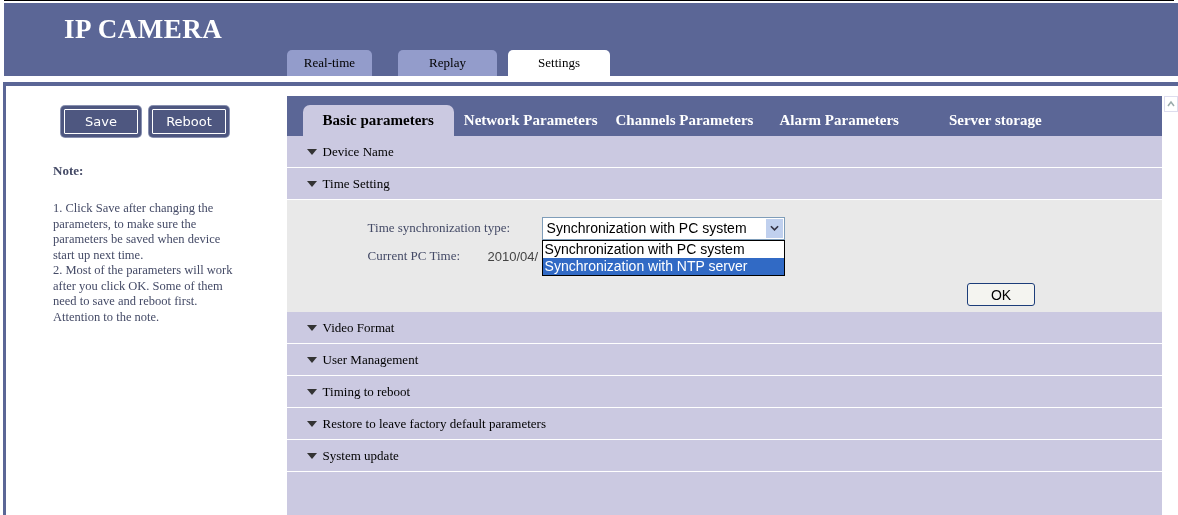  Describe the element at coordinates (685, 120) in the screenshot. I see `parameter-category-tab: Channels Parameters` at that location.